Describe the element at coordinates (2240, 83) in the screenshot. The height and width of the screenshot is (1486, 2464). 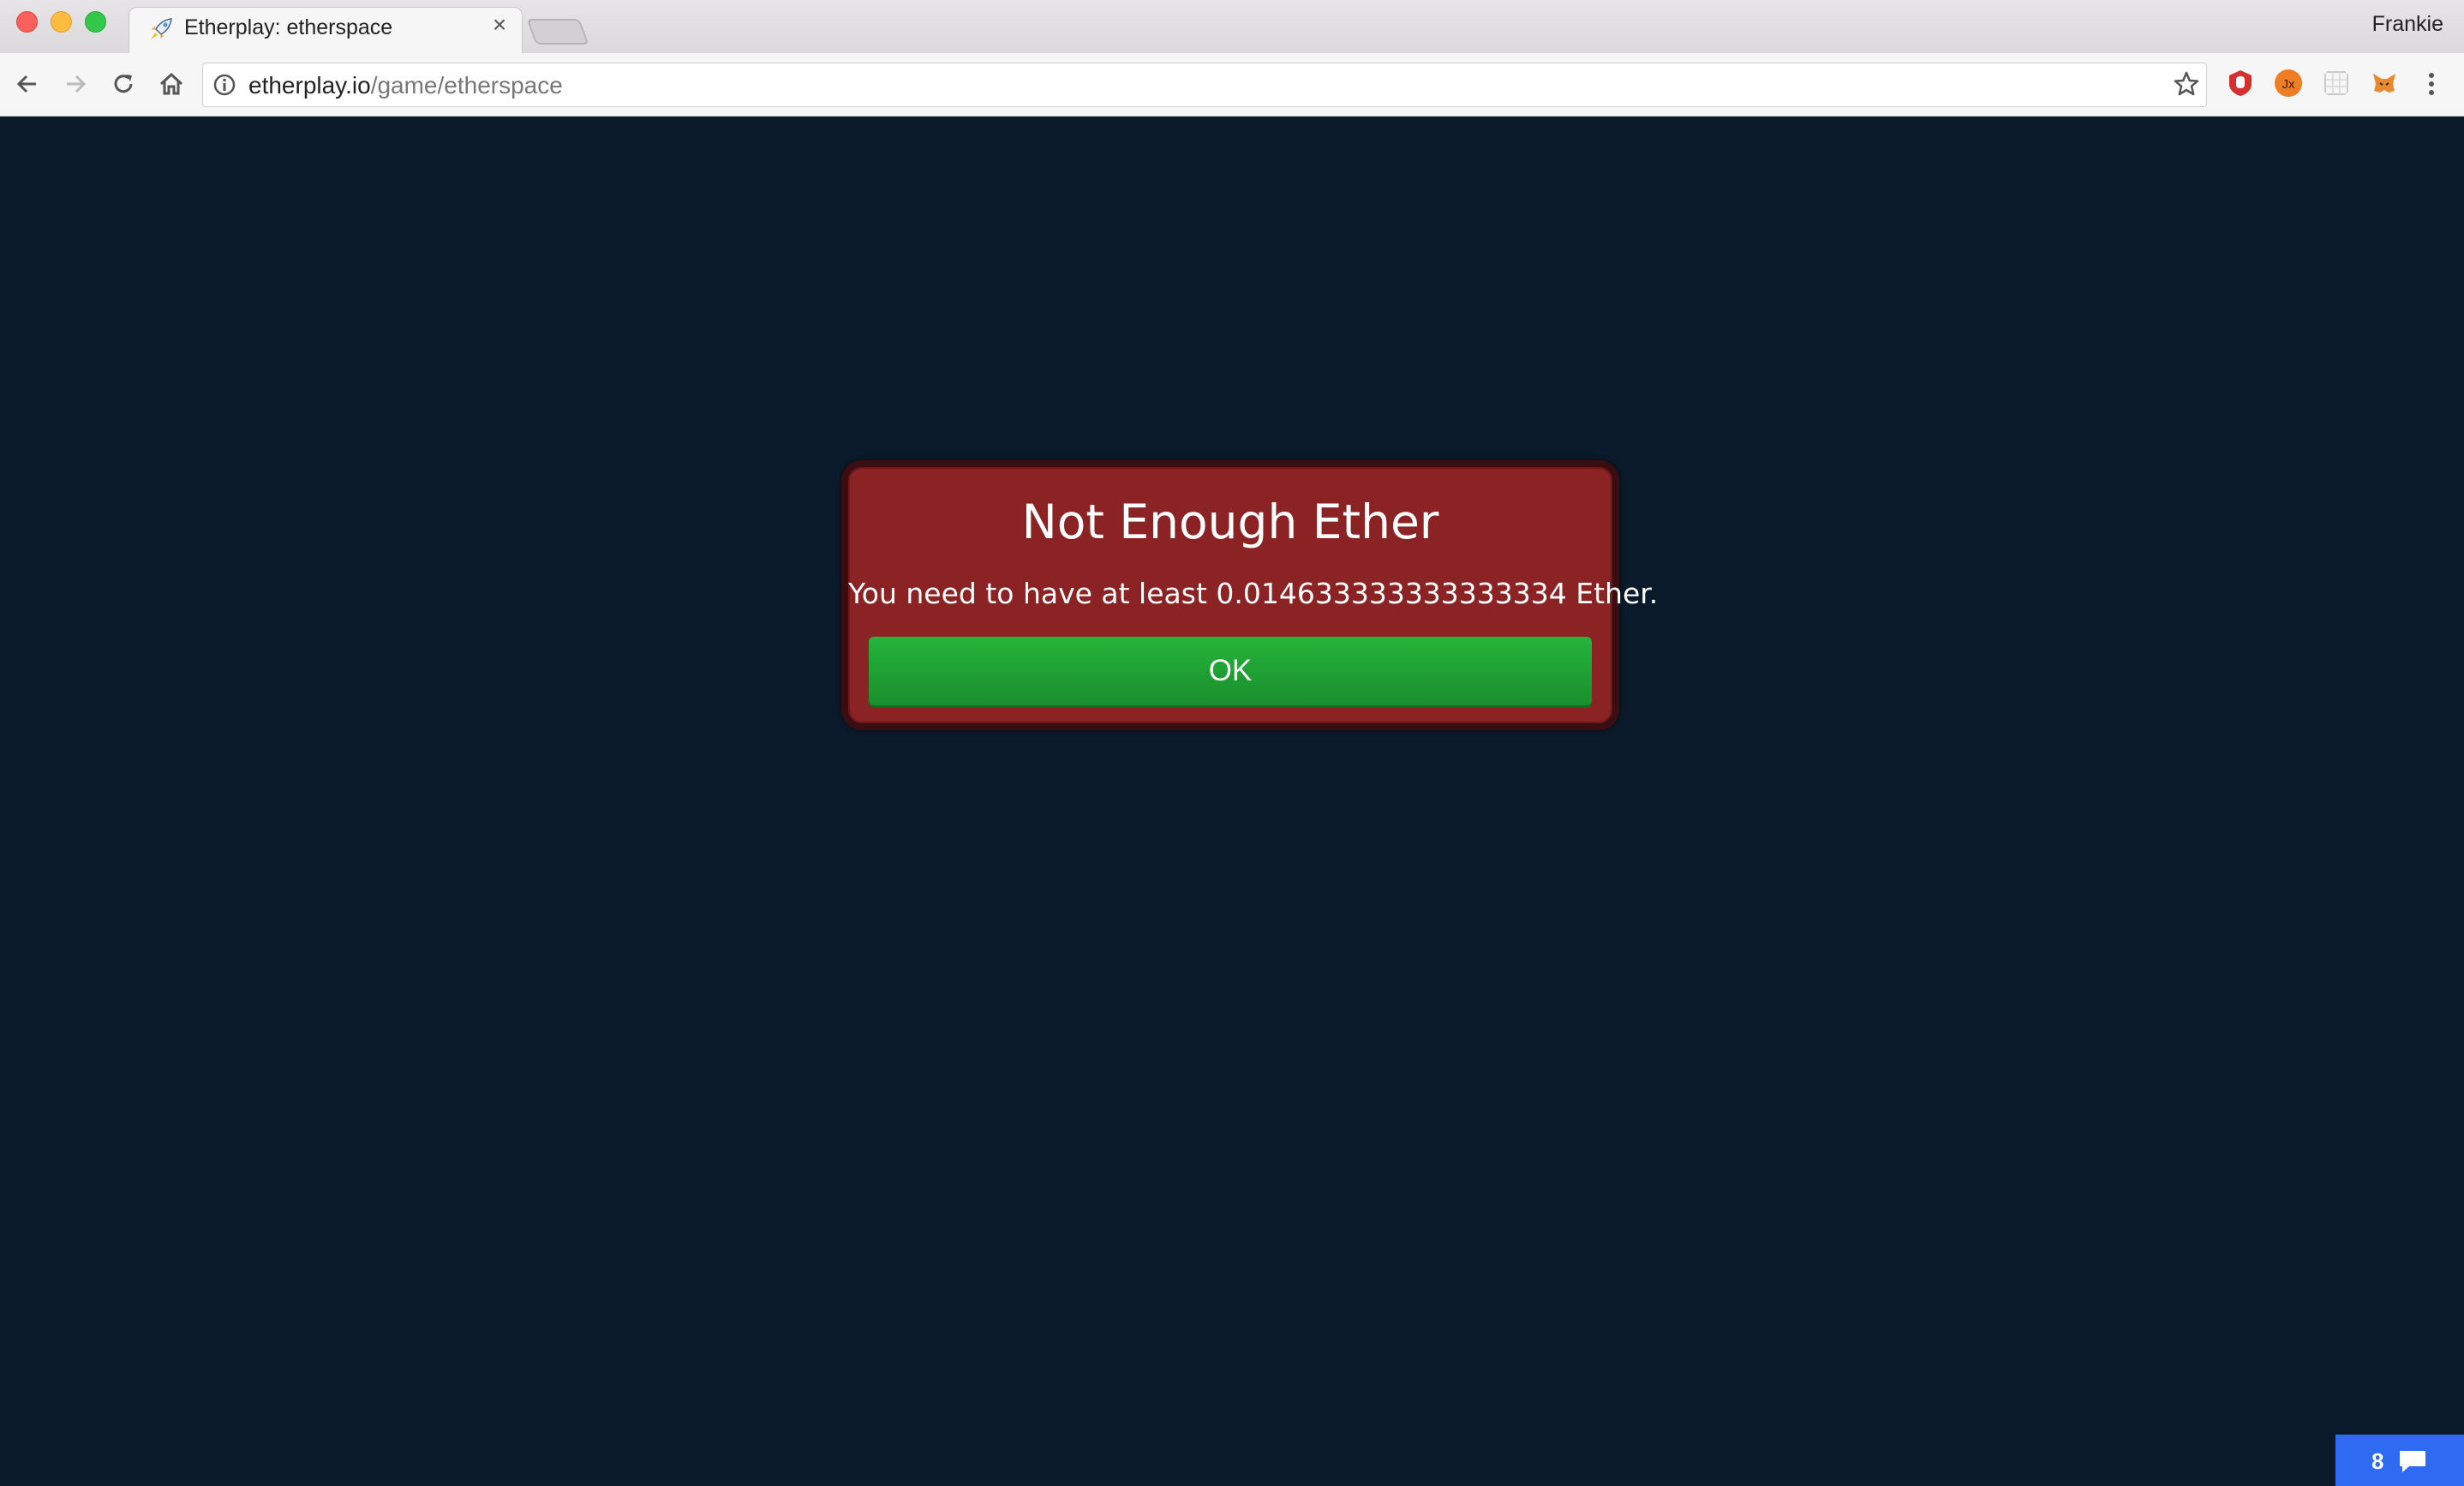
I see `ublock-icon` at that location.